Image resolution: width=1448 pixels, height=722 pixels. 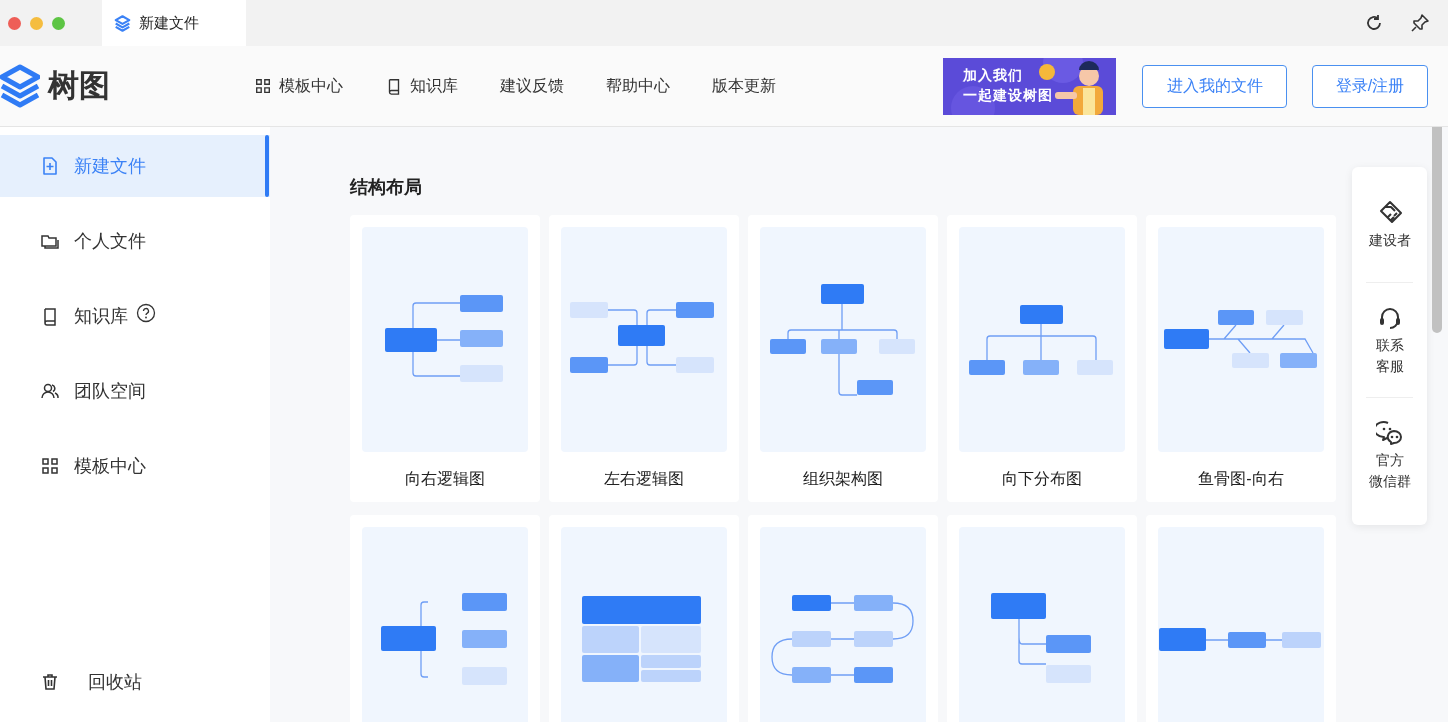 I want to click on sidebar-item: 知识库, so click(x=135, y=316).